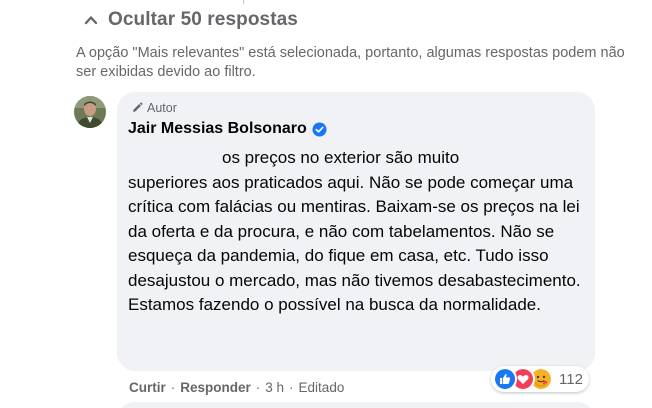 The image size is (652, 408). What do you see at coordinates (322, 387) in the screenshot?
I see `edited-label: Editado` at bounding box center [322, 387].